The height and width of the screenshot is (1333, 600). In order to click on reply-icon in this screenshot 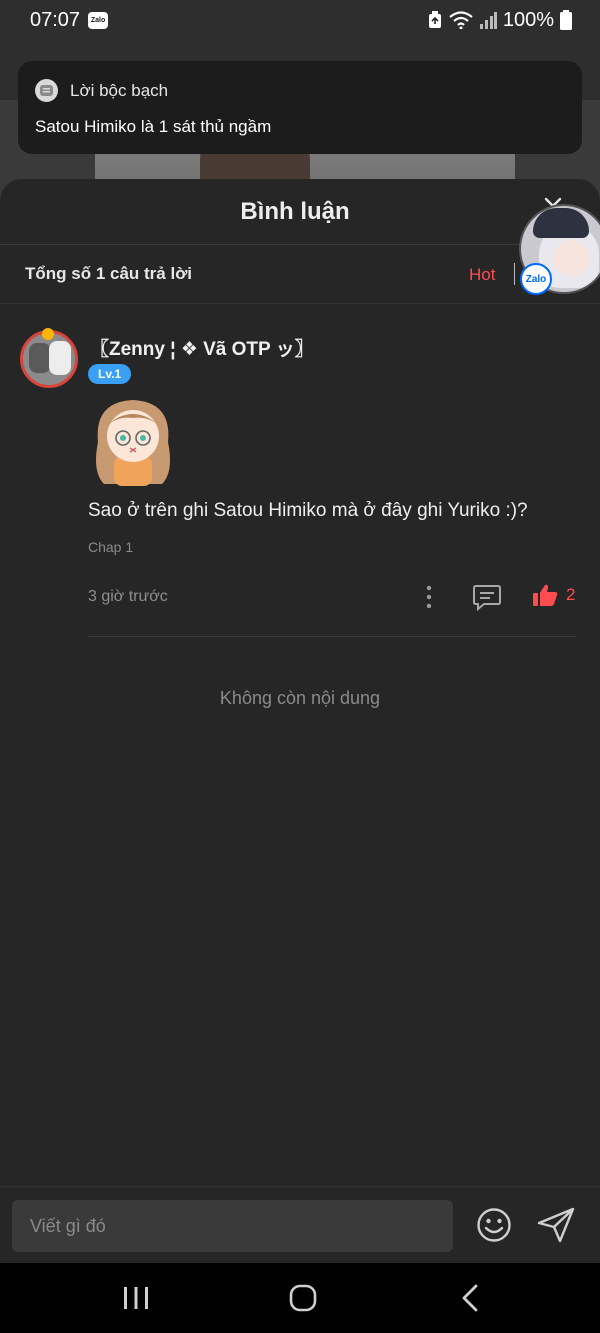, I will do `click(487, 597)`.